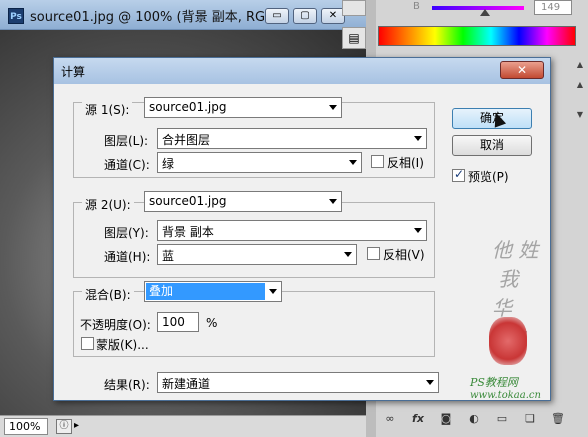 The width and height of the screenshot is (588, 437). I want to click on source1-channel-dropdown: 绿, so click(259, 162).